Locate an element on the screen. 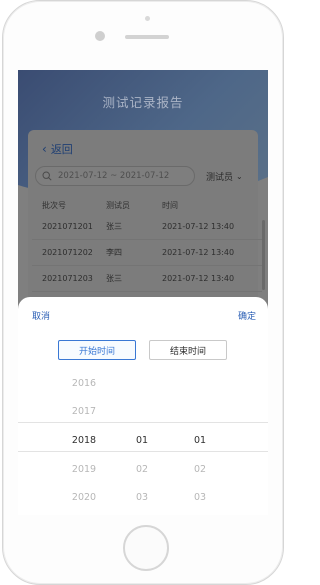 Image resolution: width=320 pixels, height=585 pixels. tester-filter-label: 测试员 is located at coordinates (220, 178).